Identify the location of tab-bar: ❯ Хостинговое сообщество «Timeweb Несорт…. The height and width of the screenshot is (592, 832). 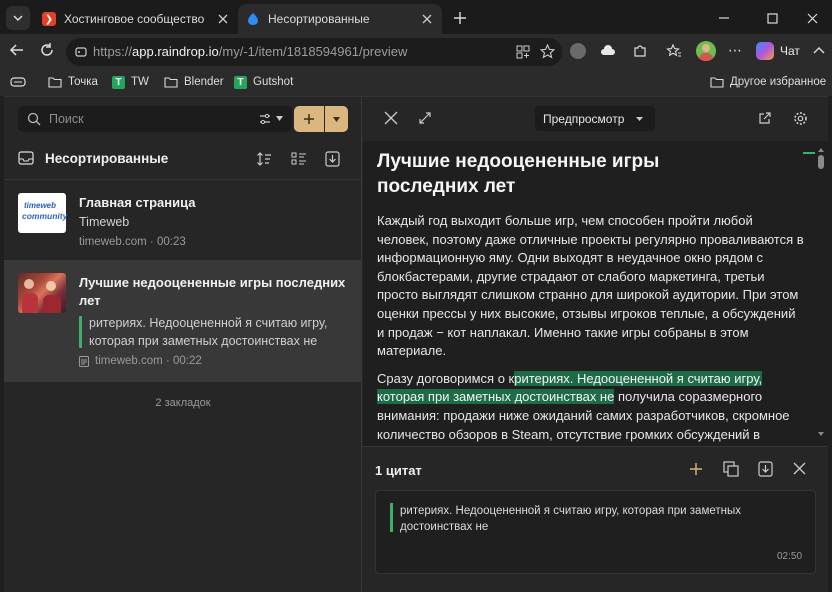
(416, 18).